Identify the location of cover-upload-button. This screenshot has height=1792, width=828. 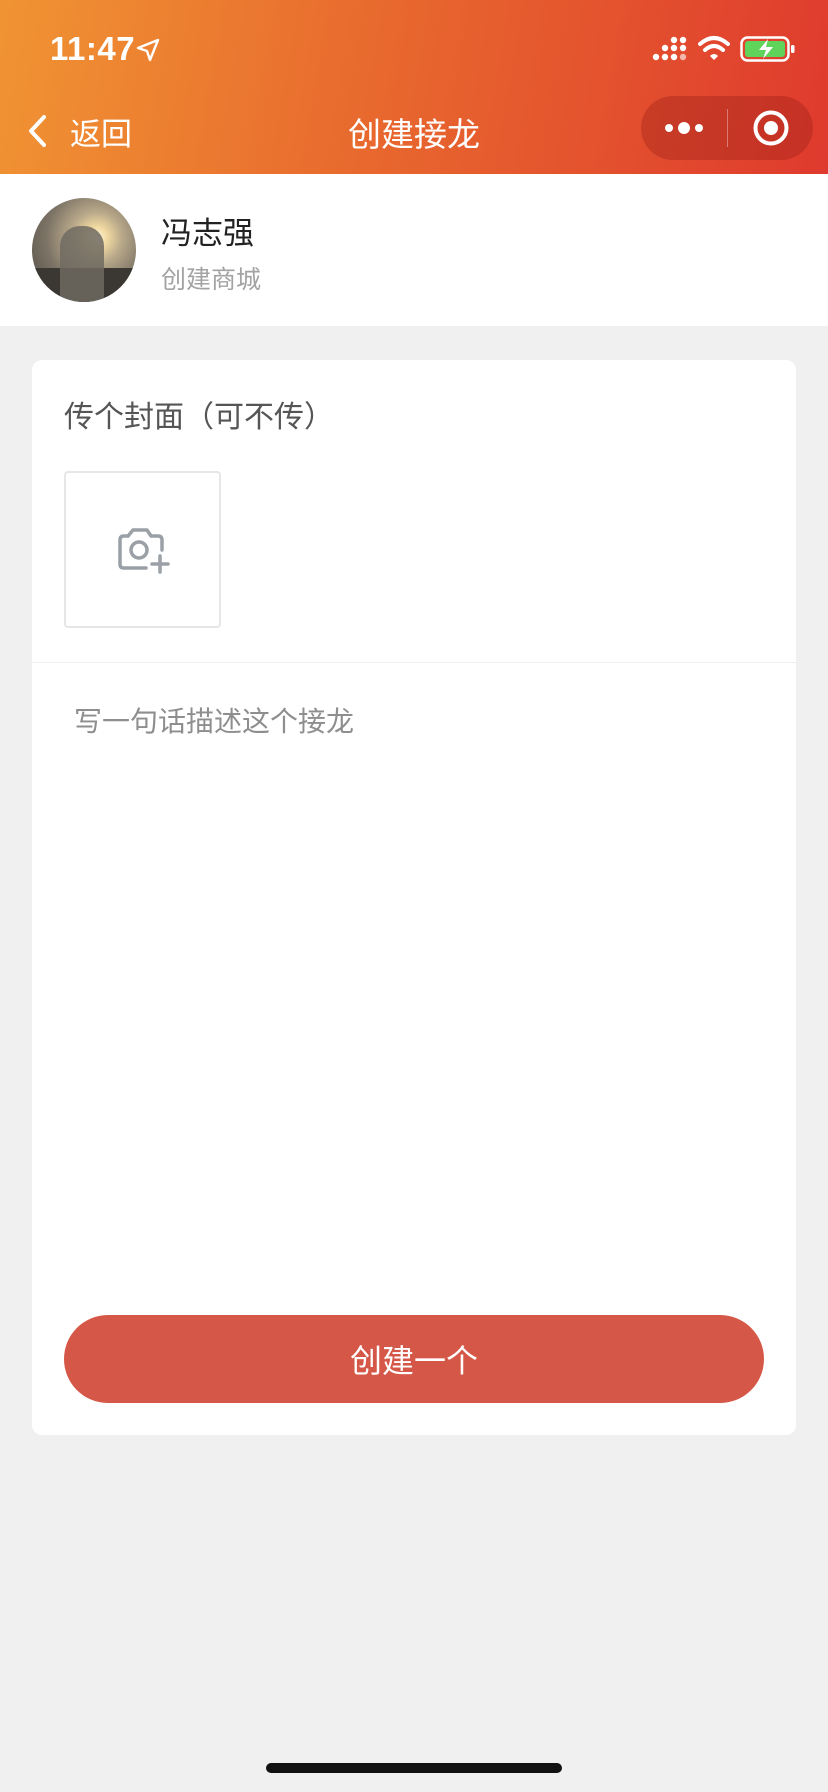
(142, 549).